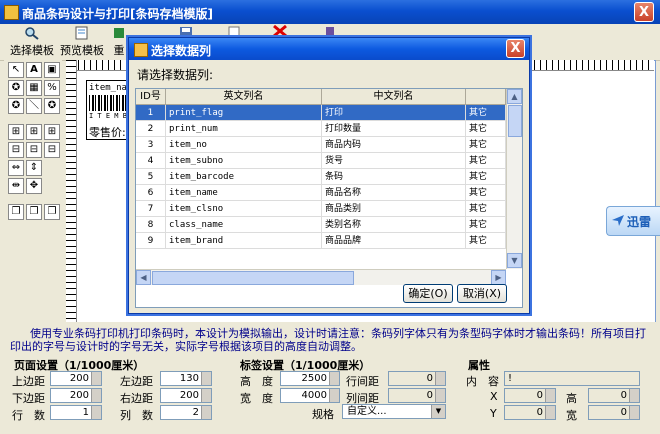  I want to click on select-template-button: 选择模板, so click(32, 42).